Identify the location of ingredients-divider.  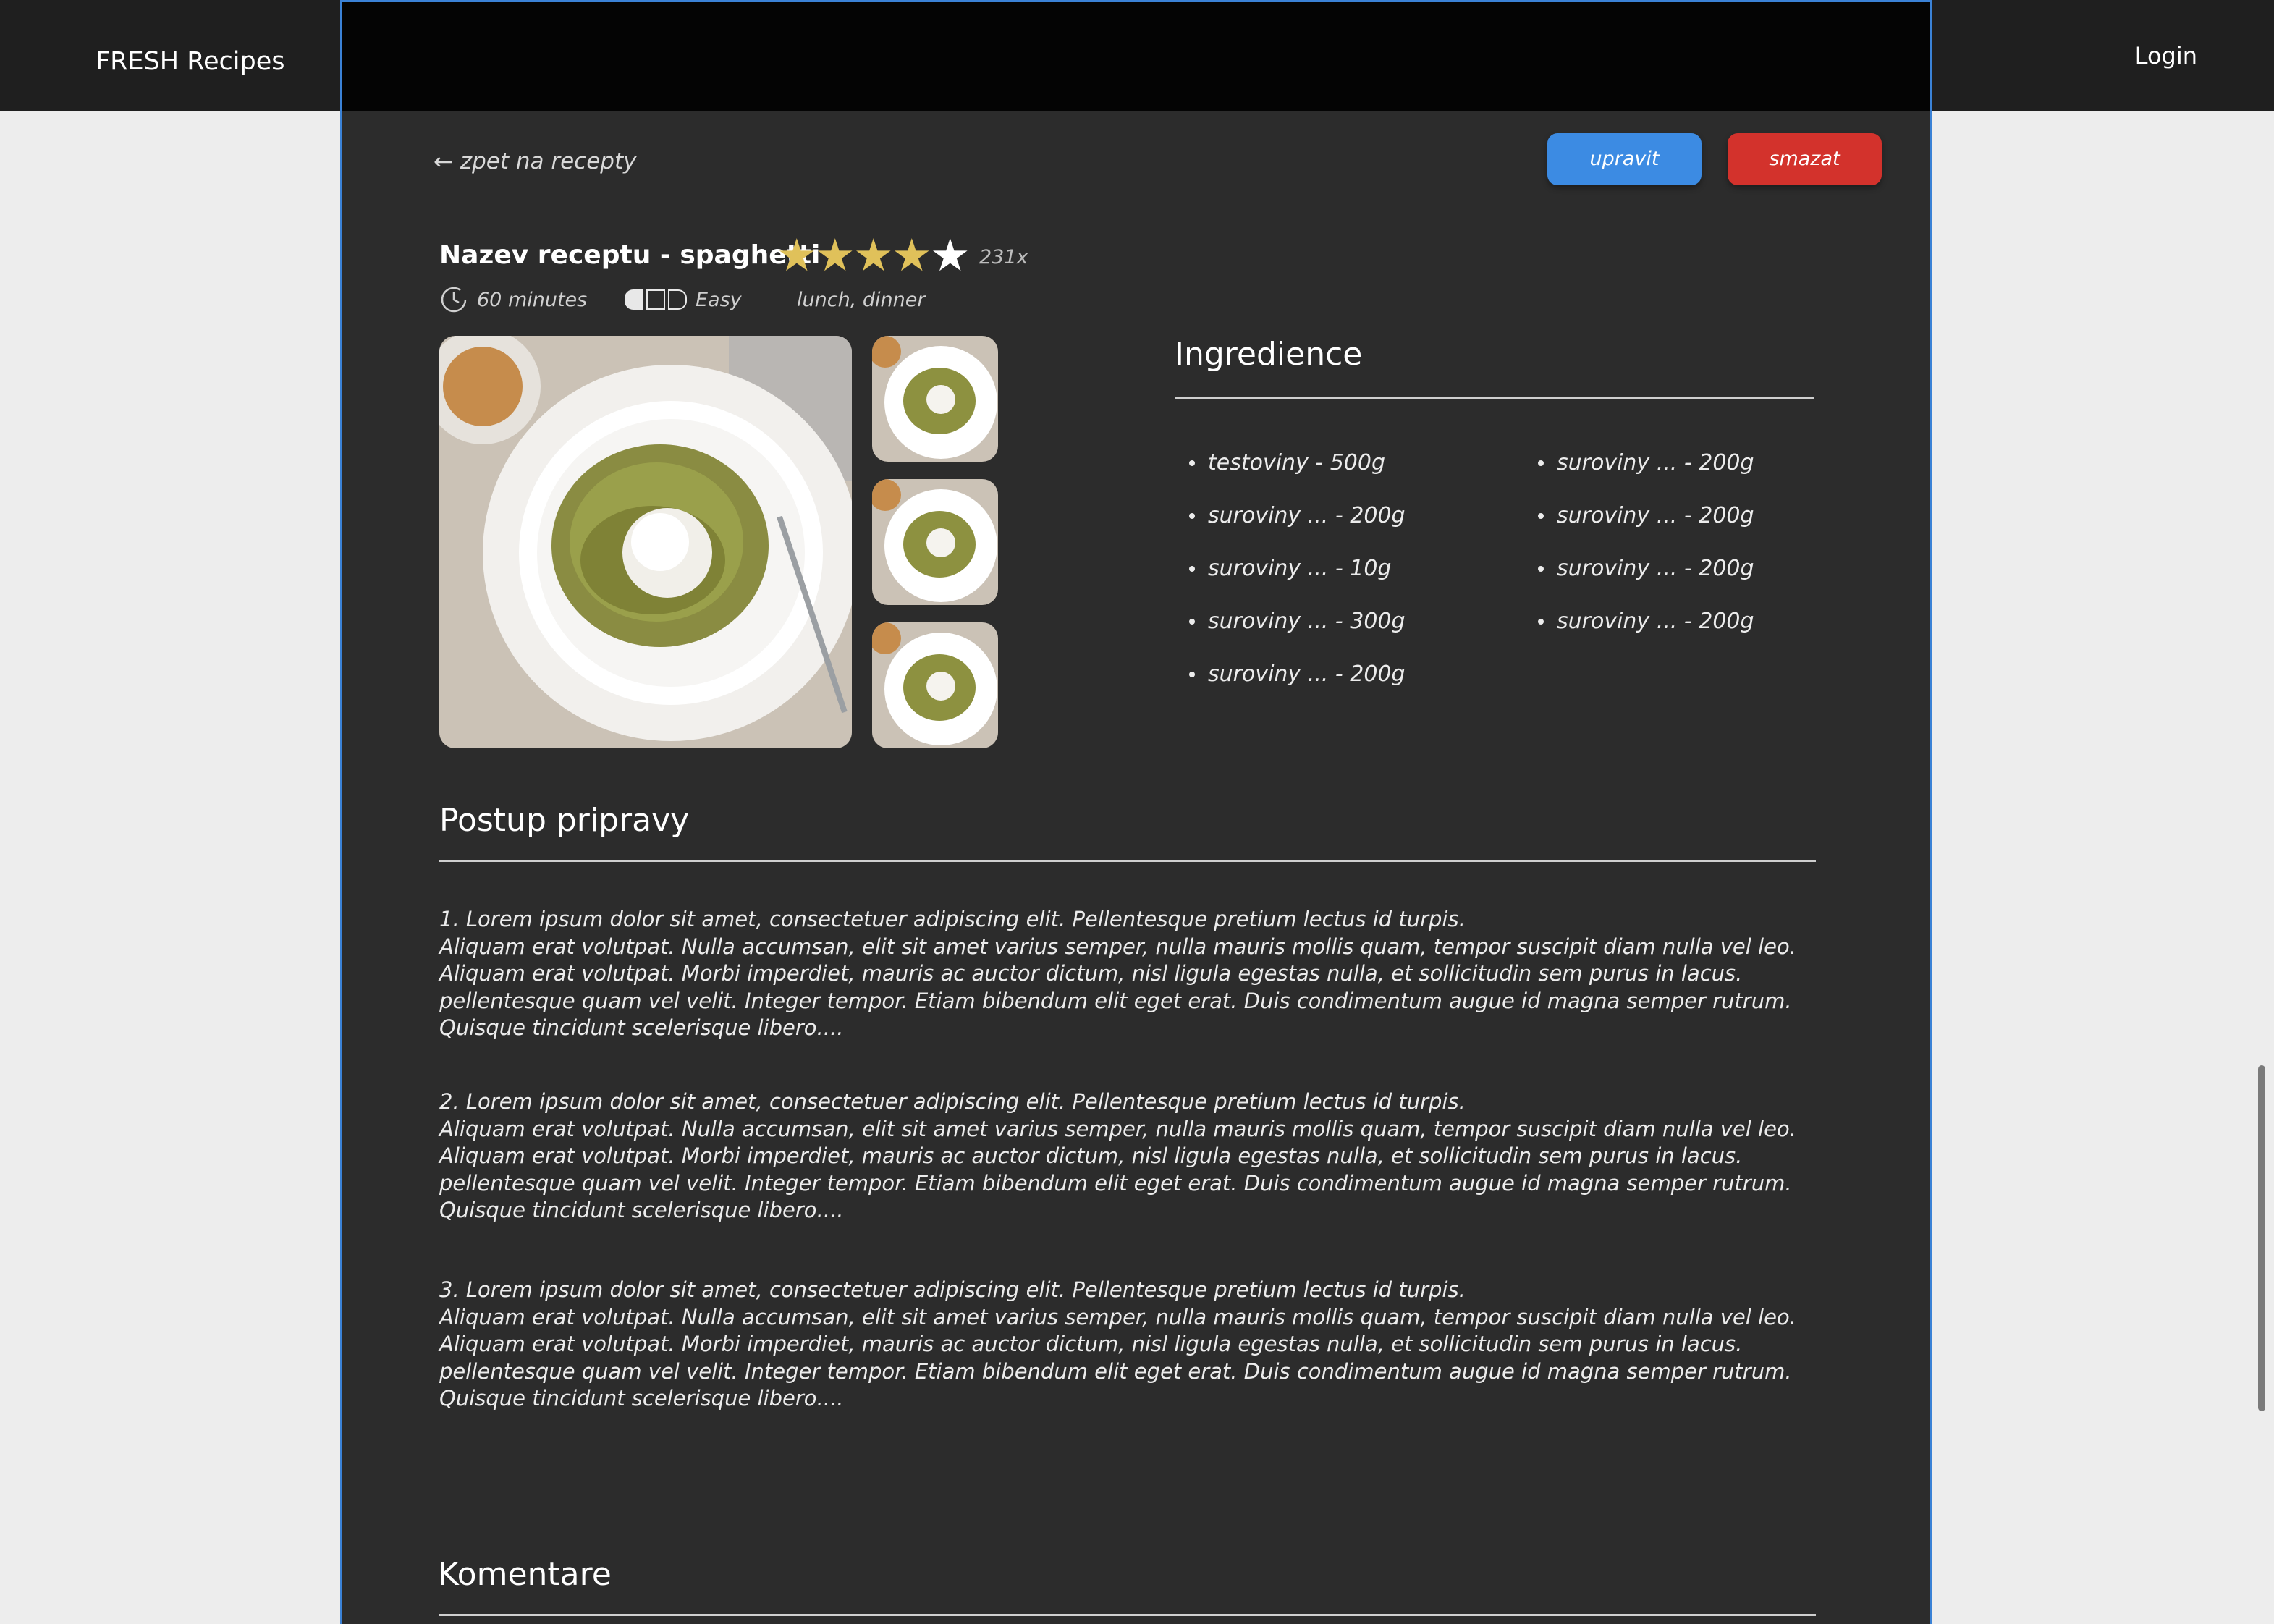
(1494, 398).